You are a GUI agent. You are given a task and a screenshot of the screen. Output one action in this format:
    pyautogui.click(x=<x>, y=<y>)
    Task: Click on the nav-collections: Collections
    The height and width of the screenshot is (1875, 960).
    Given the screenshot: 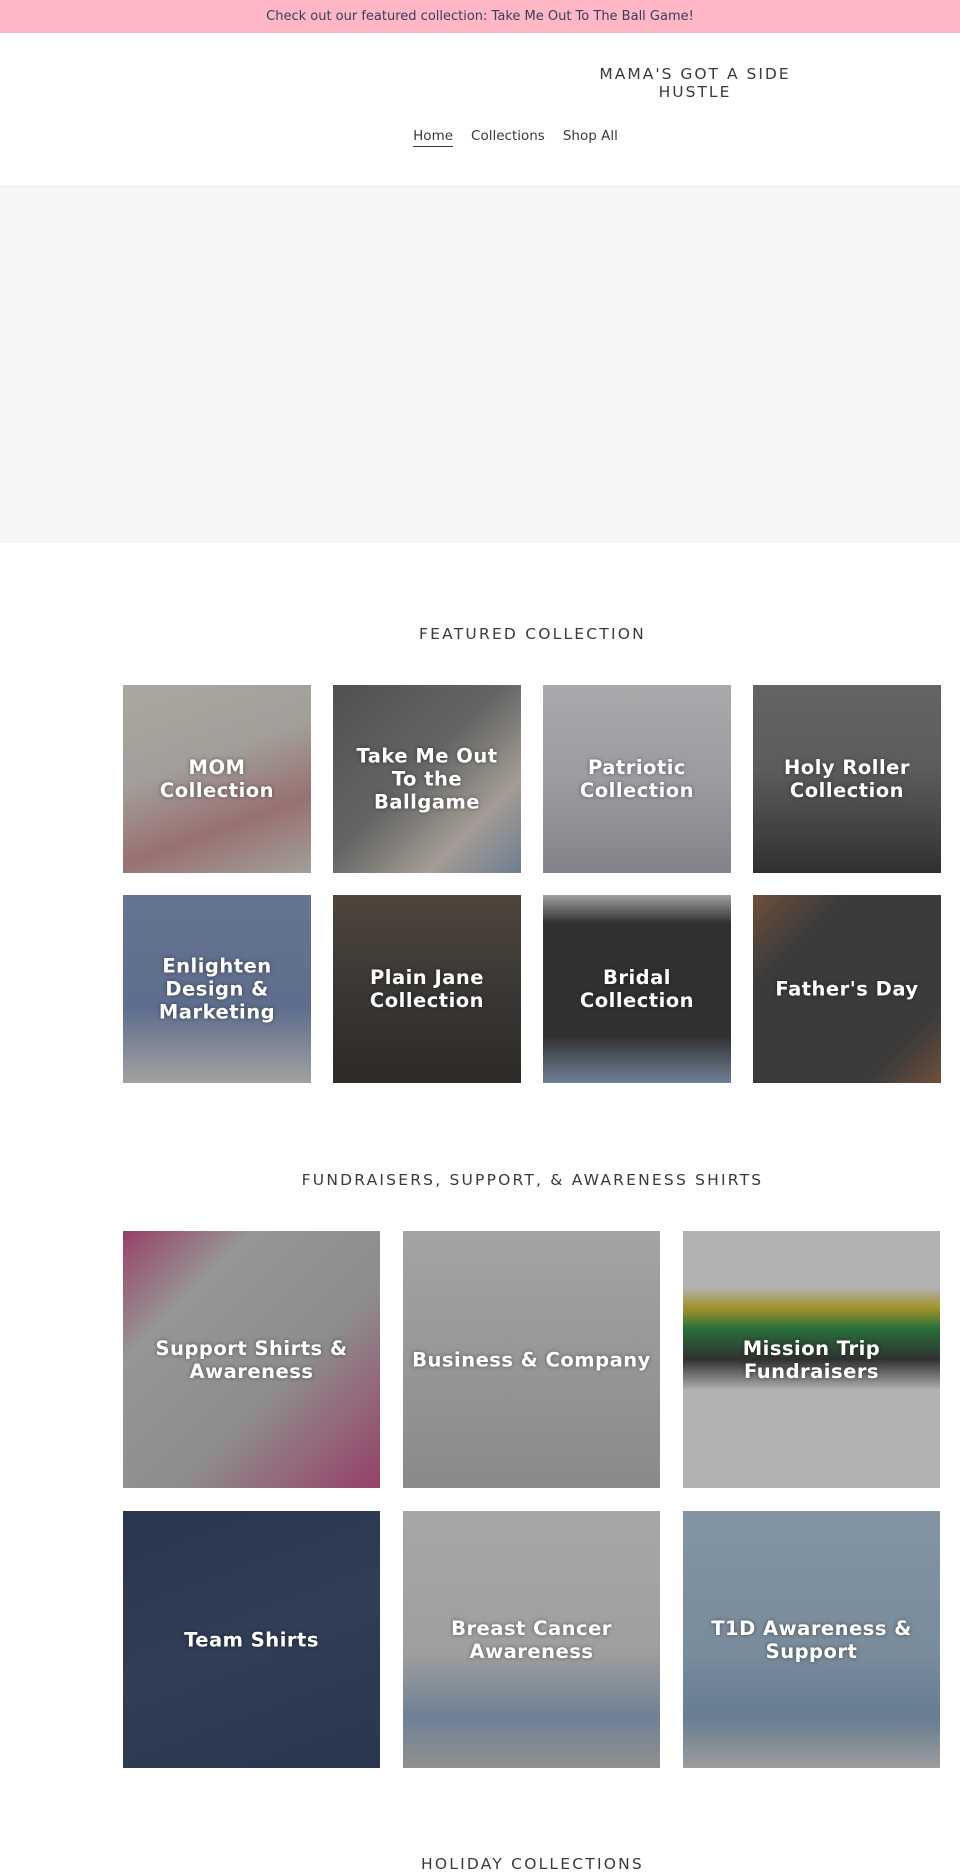 What is the action you would take?
    pyautogui.click(x=508, y=137)
    